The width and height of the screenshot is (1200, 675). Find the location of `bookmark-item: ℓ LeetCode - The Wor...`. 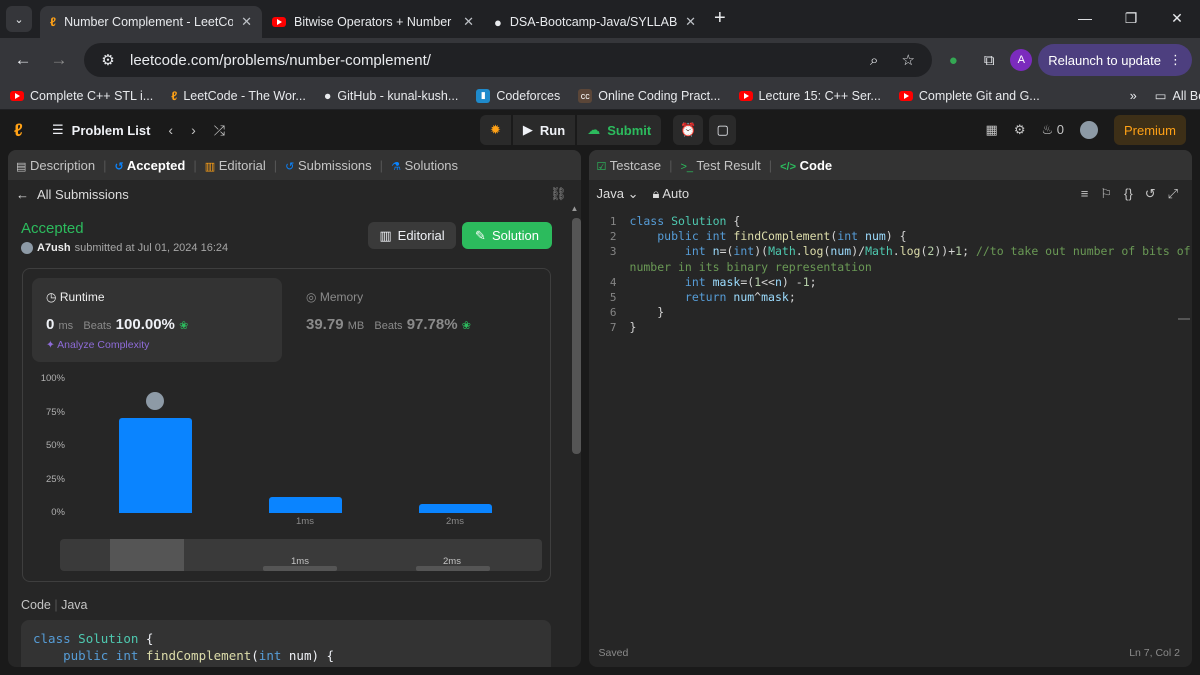

bookmark-item: ℓ LeetCode - The Wor... is located at coordinates (238, 96).